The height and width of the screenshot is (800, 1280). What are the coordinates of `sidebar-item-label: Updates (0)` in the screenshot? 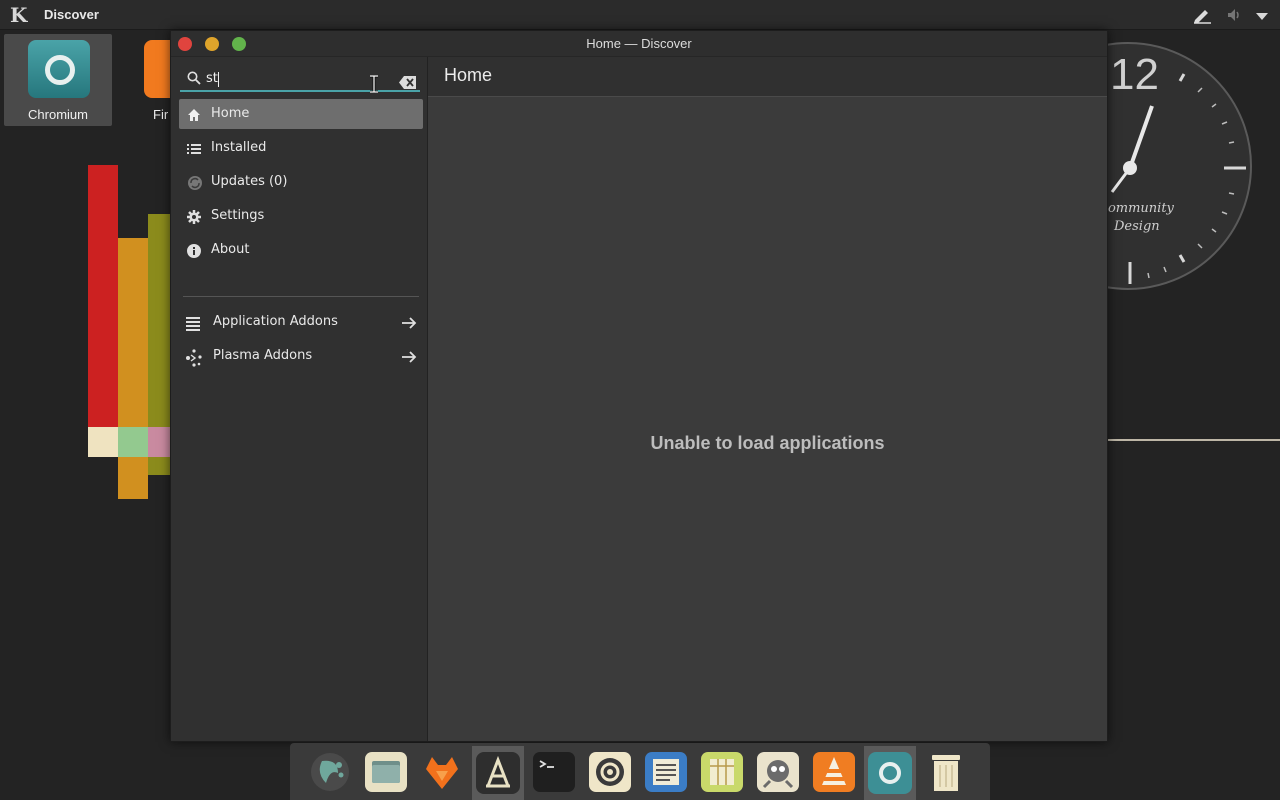 It's located at (249, 181).